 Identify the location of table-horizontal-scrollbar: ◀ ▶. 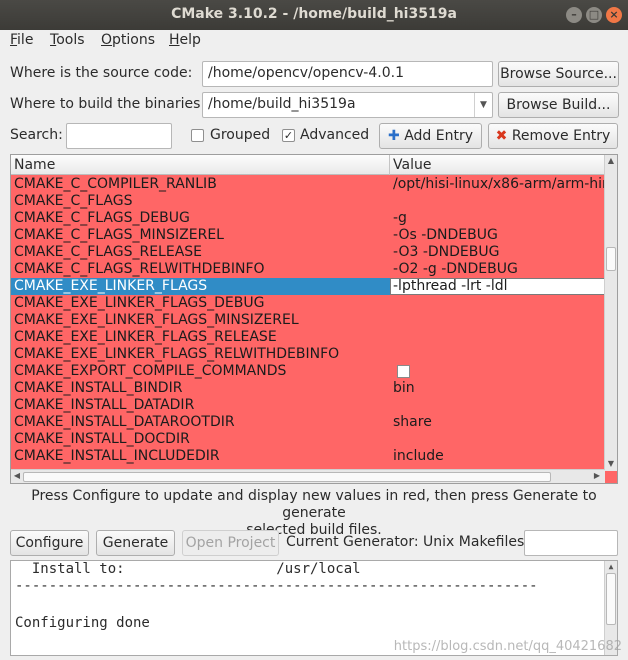
(308, 476).